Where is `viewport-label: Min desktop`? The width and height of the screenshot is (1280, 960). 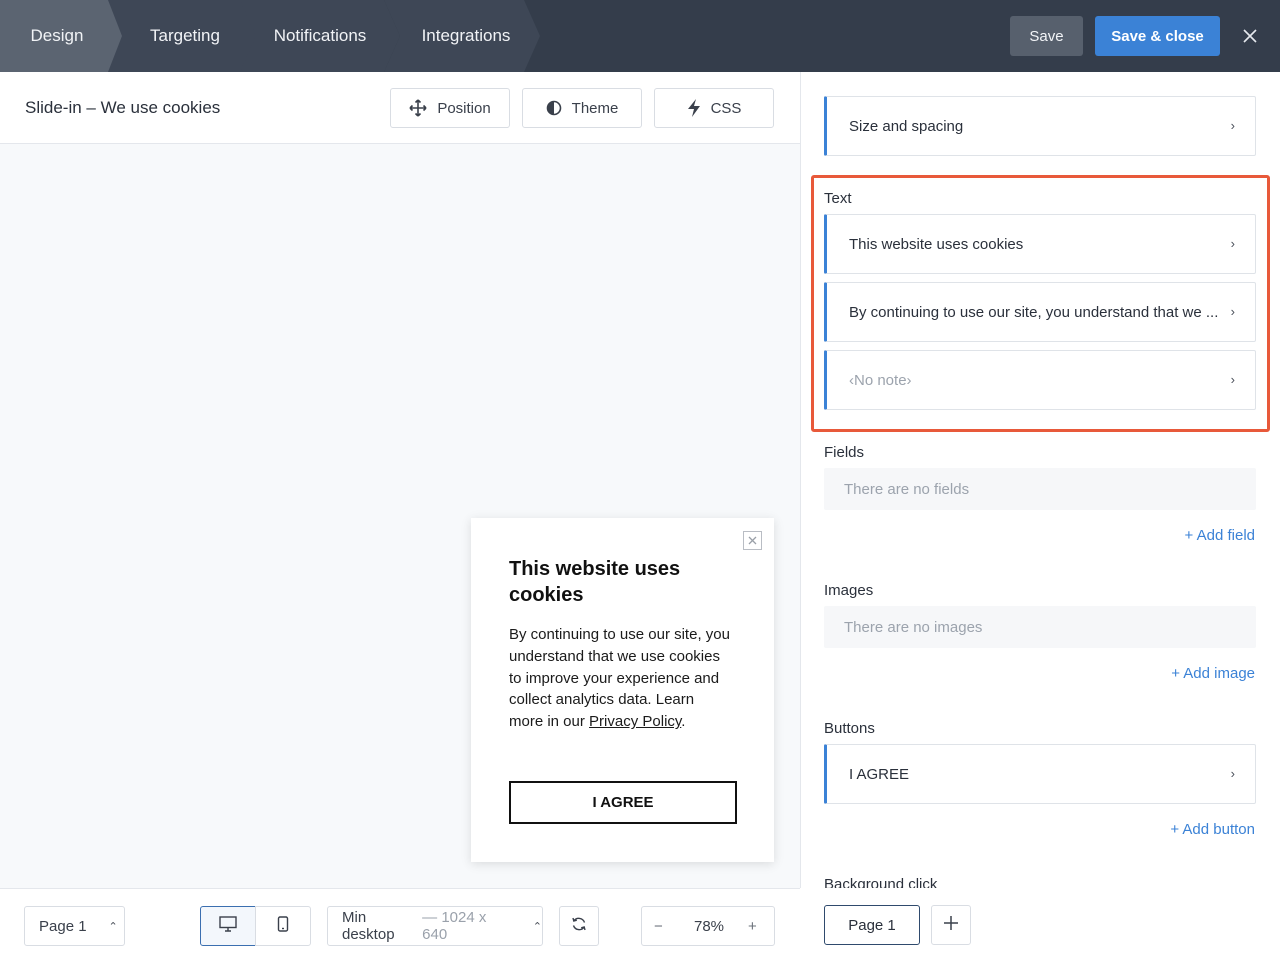 viewport-label: Min desktop is located at coordinates (368, 926).